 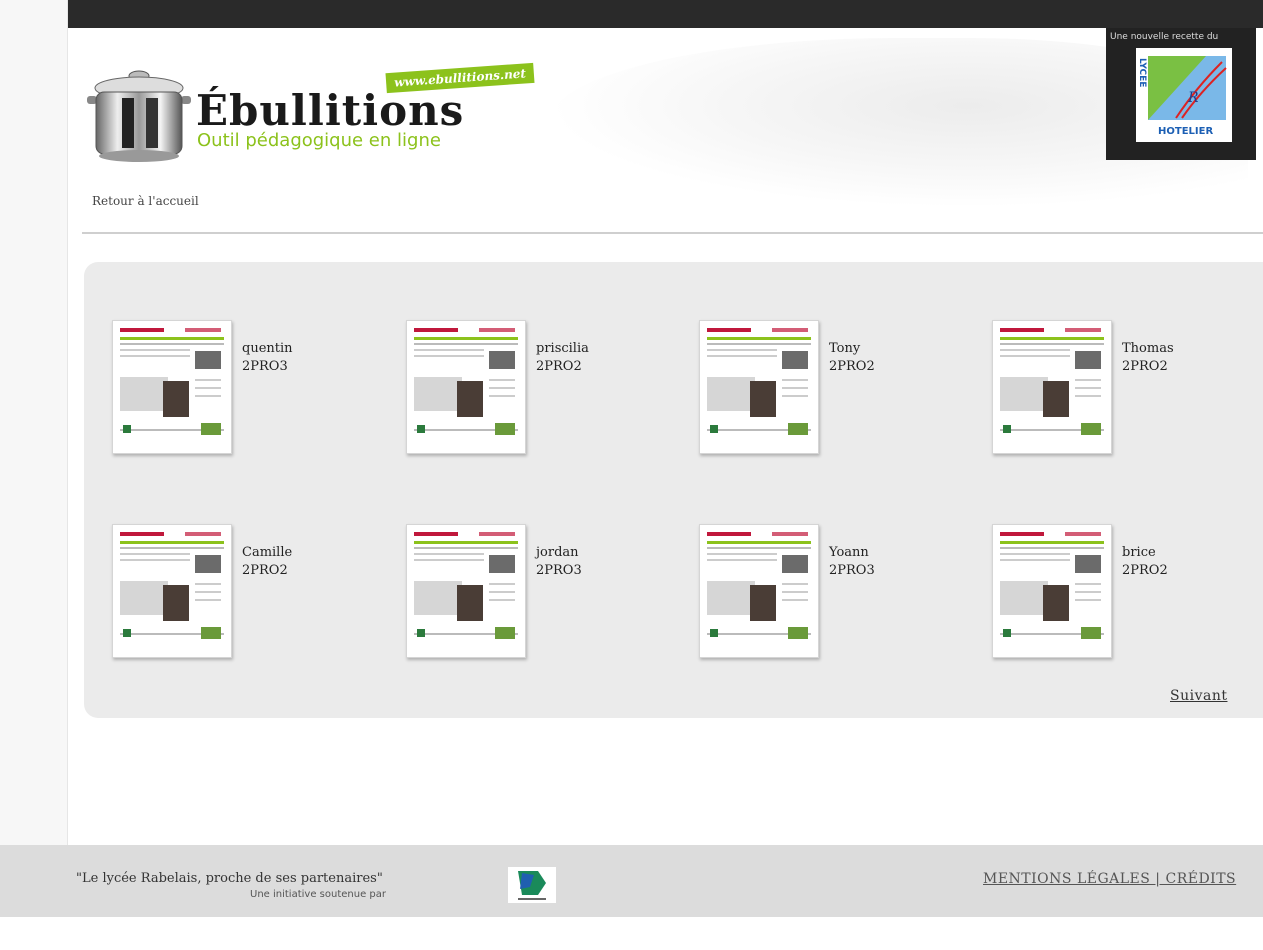 What do you see at coordinates (849, 553) in the screenshot?
I see `student-name: Yoann` at bounding box center [849, 553].